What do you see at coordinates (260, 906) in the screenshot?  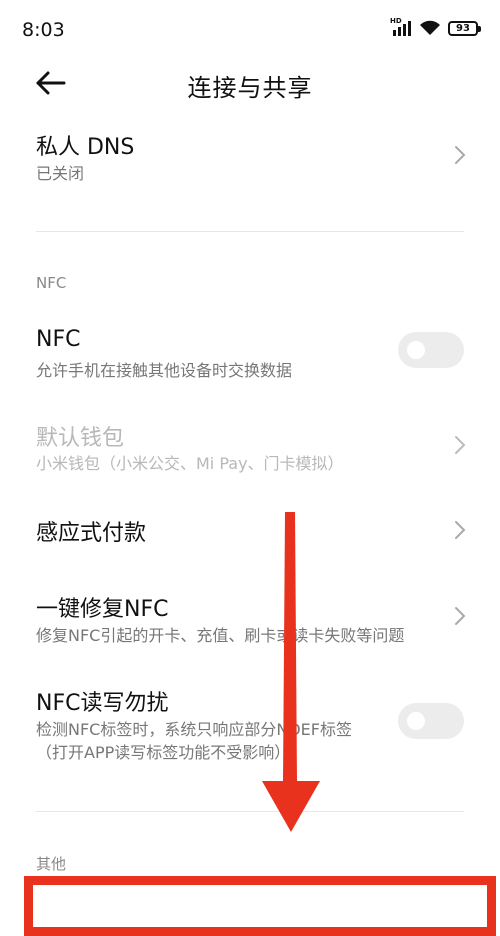 I see `annotation-highlight-box` at bounding box center [260, 906].